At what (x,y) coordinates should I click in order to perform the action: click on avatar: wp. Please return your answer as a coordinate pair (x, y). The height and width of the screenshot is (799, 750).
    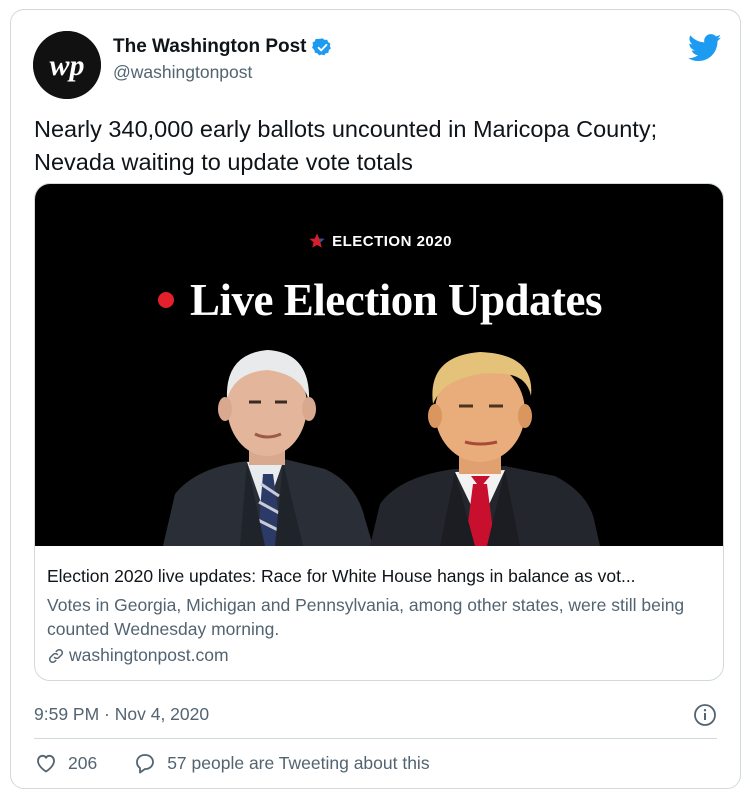
    Looking at the image, I should click on (67, 65).